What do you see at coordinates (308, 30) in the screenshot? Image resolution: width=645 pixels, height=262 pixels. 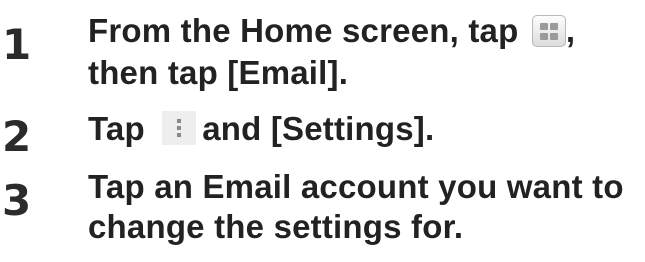 I see `step-text: From the Home screen, tap` at bounding box center [308, 30].